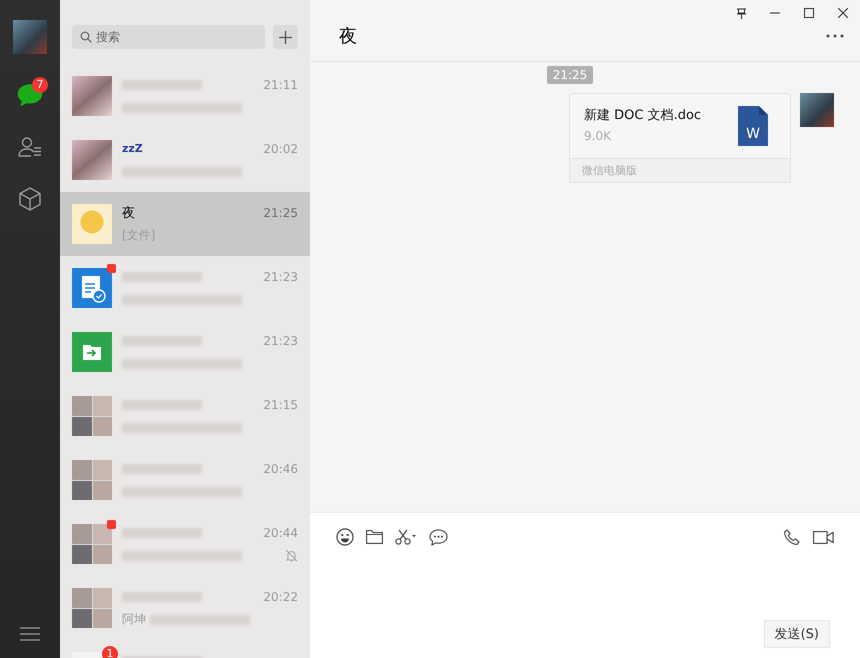 Image resolution: width=860 pixels, height=658 pixels. What do you see at coordinates (86, 37) in the screenshot?
I see `search-icon` at bounding box center [86, 37].